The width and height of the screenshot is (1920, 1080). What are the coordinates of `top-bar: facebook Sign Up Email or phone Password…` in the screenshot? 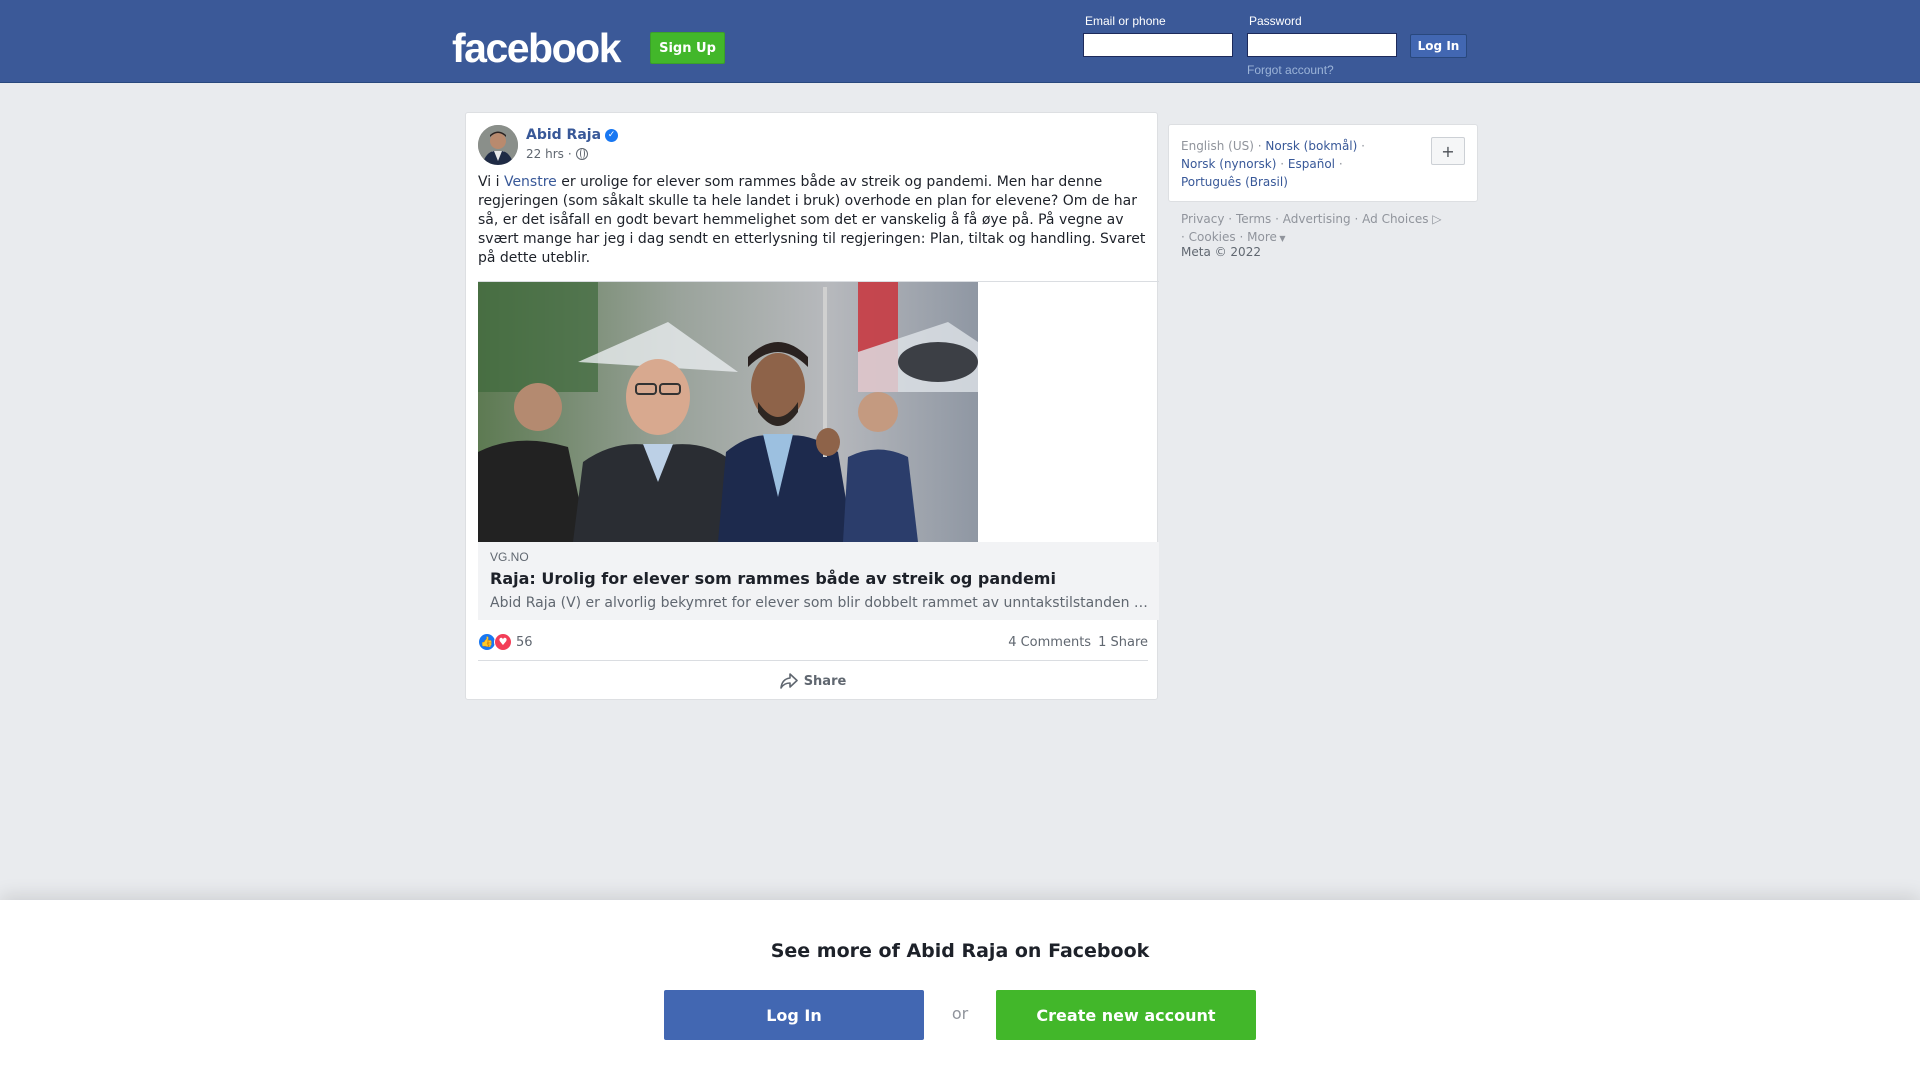 It's located at (960, 41).